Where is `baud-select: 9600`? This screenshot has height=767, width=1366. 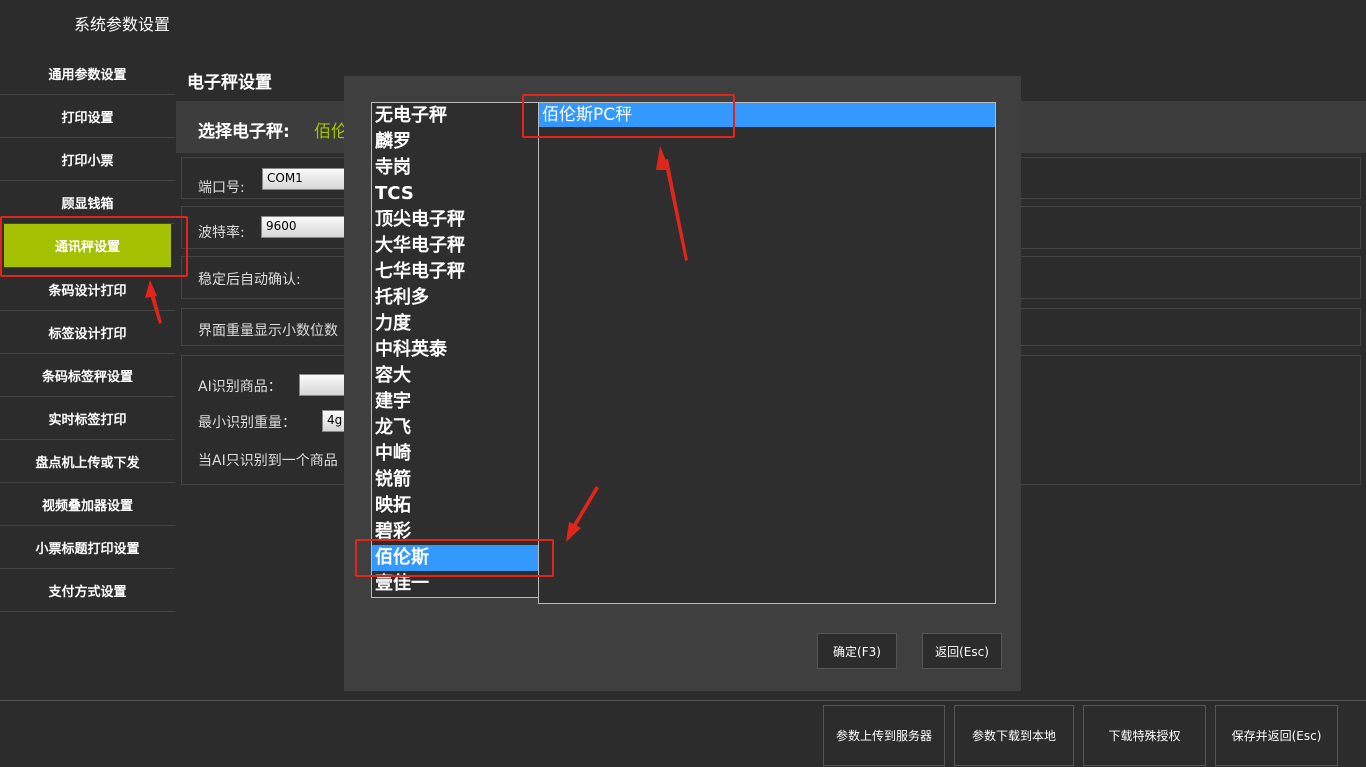 baud-select: 9600 is located at coordinates (306, 227).